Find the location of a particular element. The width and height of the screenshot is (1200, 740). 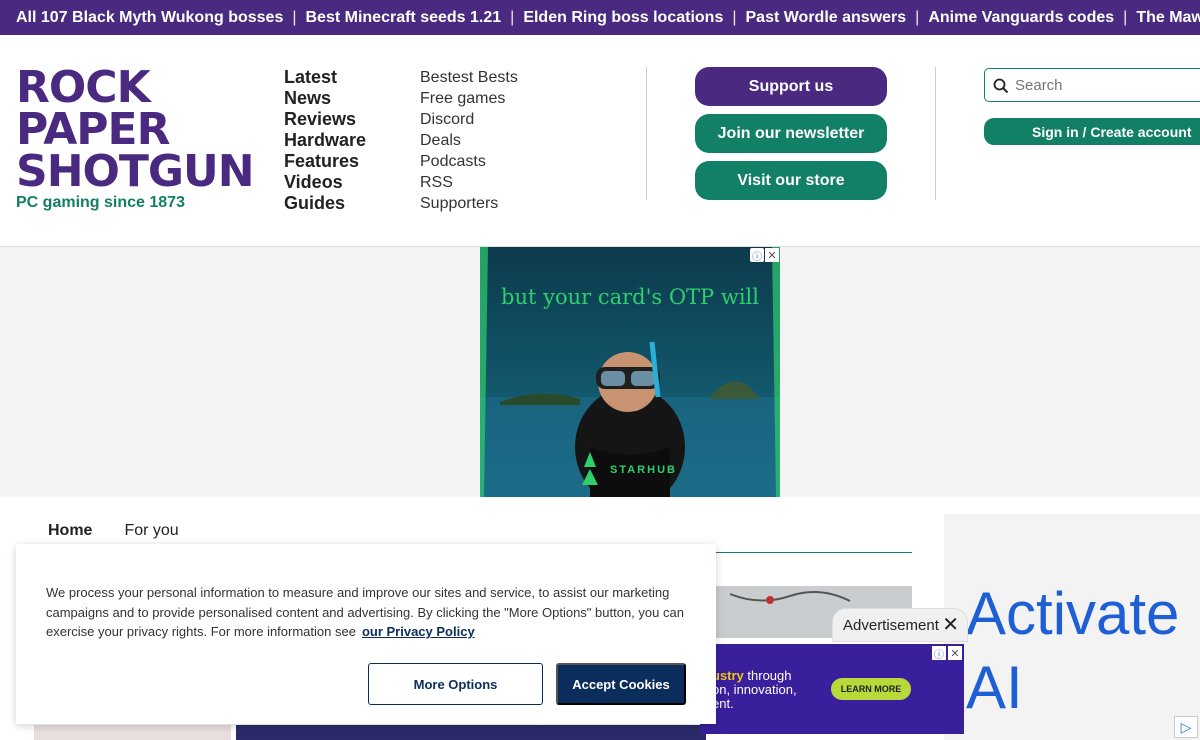

trending-link: Elden Ring boss locations is located at coordinates (623, 18).